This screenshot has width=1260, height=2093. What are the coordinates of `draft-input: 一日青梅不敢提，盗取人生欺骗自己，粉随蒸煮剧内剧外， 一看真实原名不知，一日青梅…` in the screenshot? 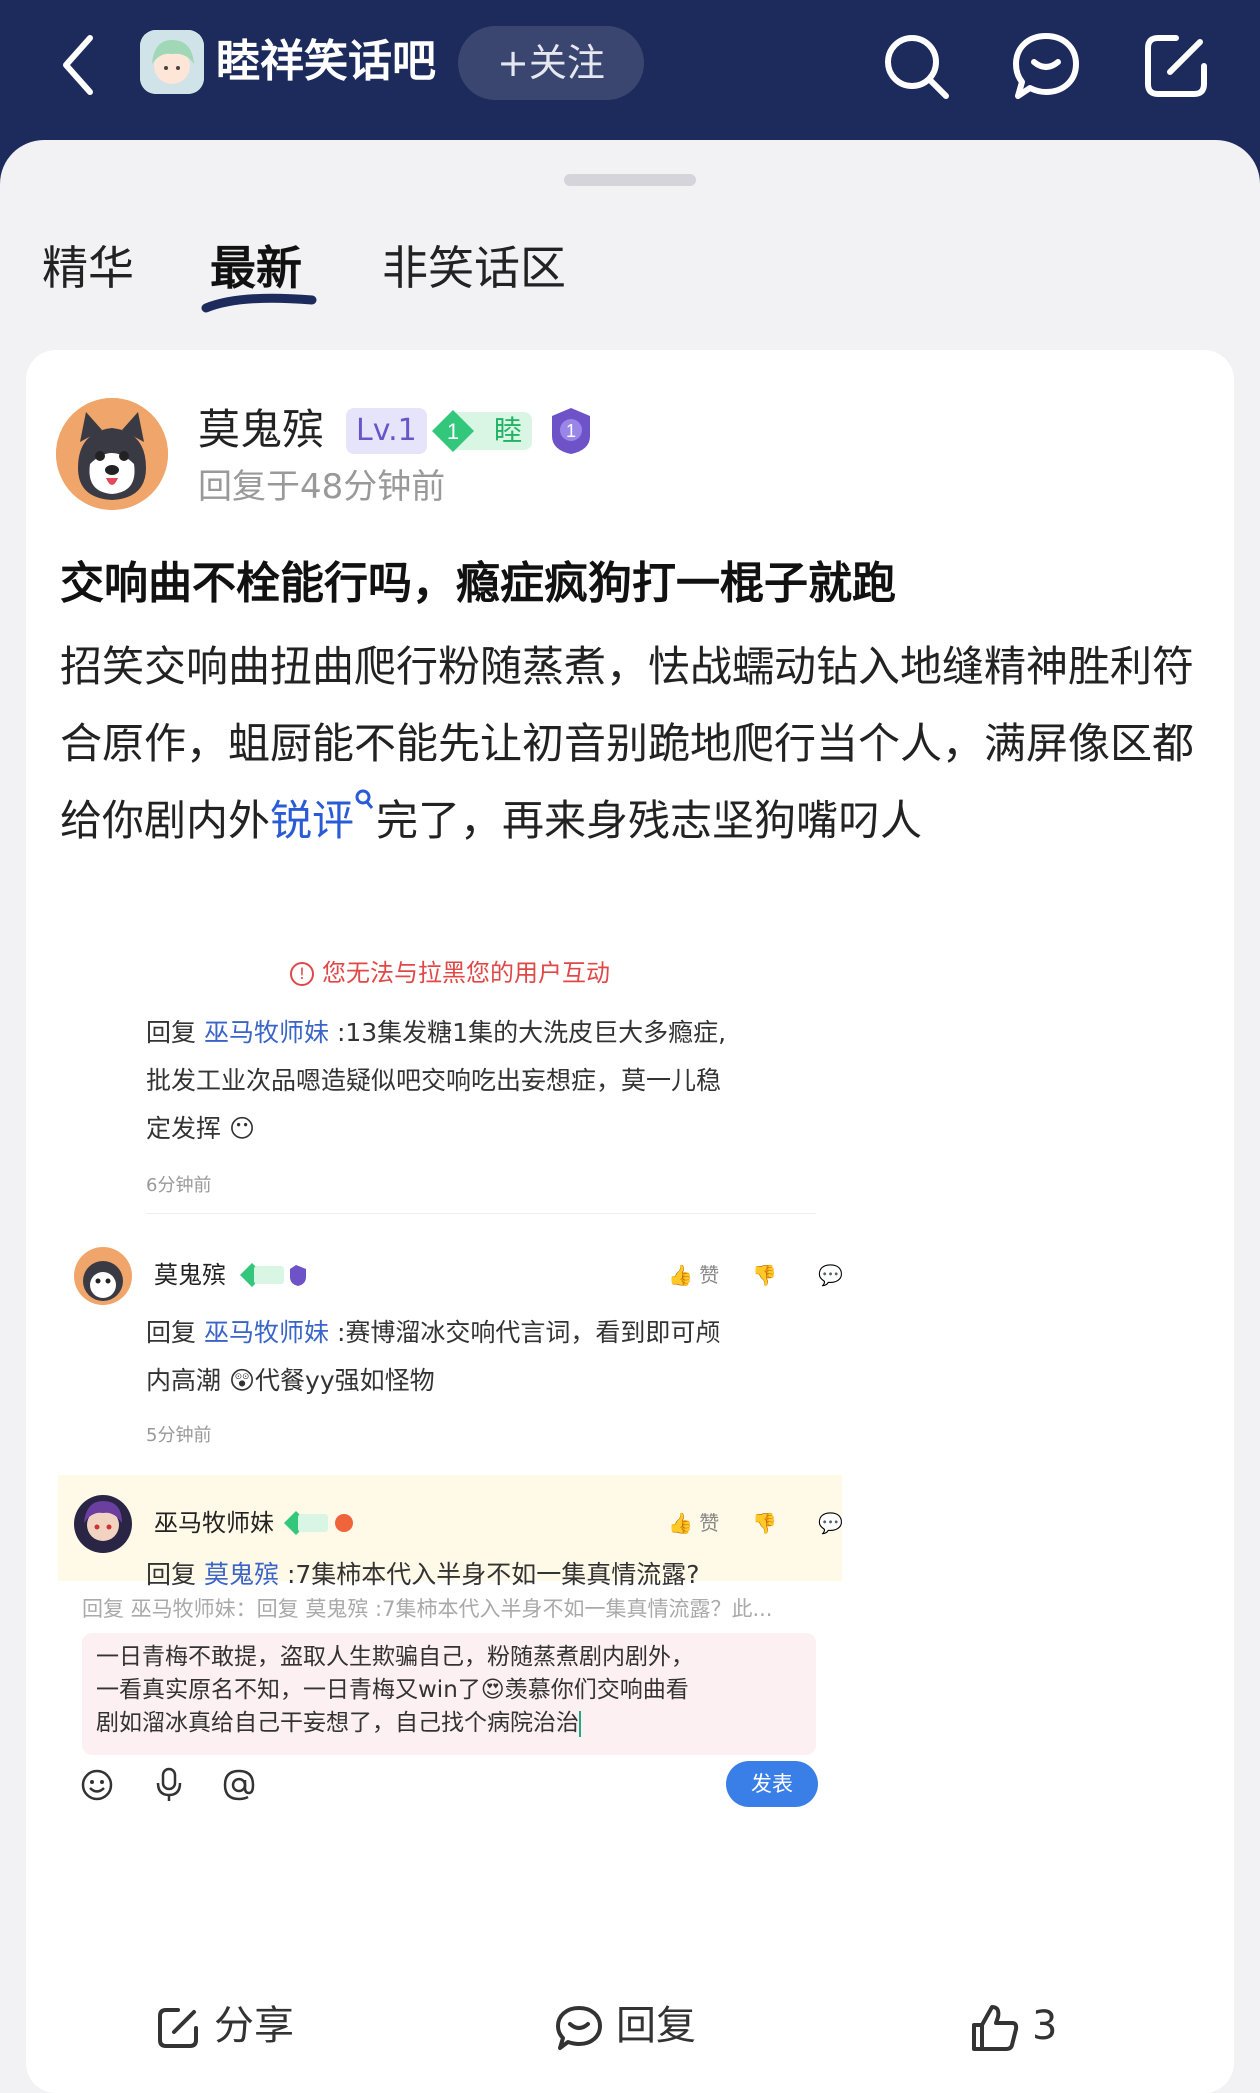 It's located at (449, 1694).